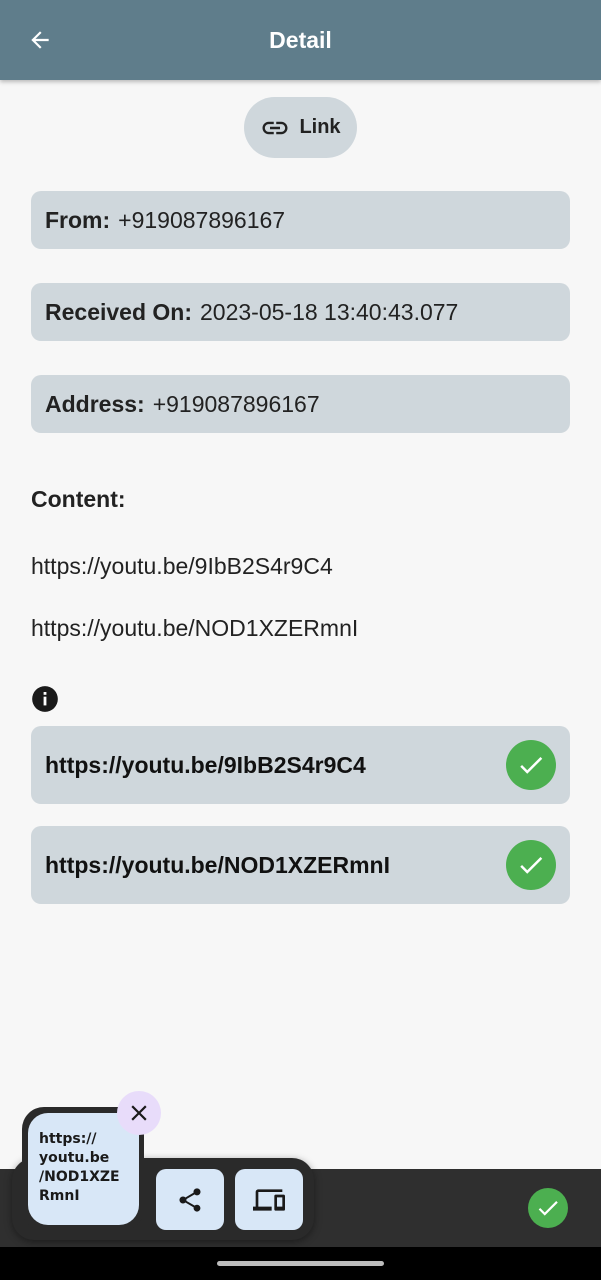 This screenshot has height=1280, width=601. I want to click on share-icon, so click(190, 1199).